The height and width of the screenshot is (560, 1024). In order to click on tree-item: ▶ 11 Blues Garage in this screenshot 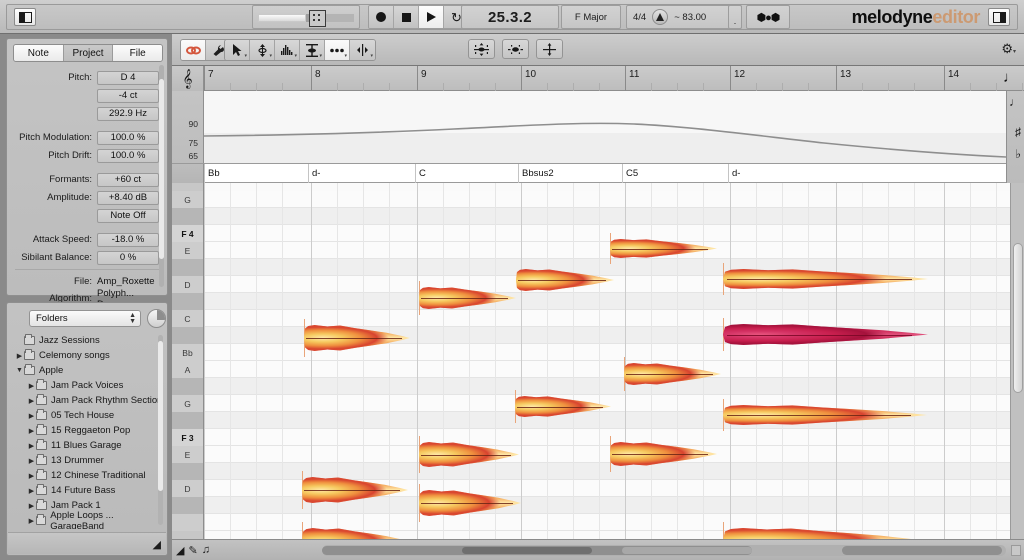, I will do `click(88, 445)`.